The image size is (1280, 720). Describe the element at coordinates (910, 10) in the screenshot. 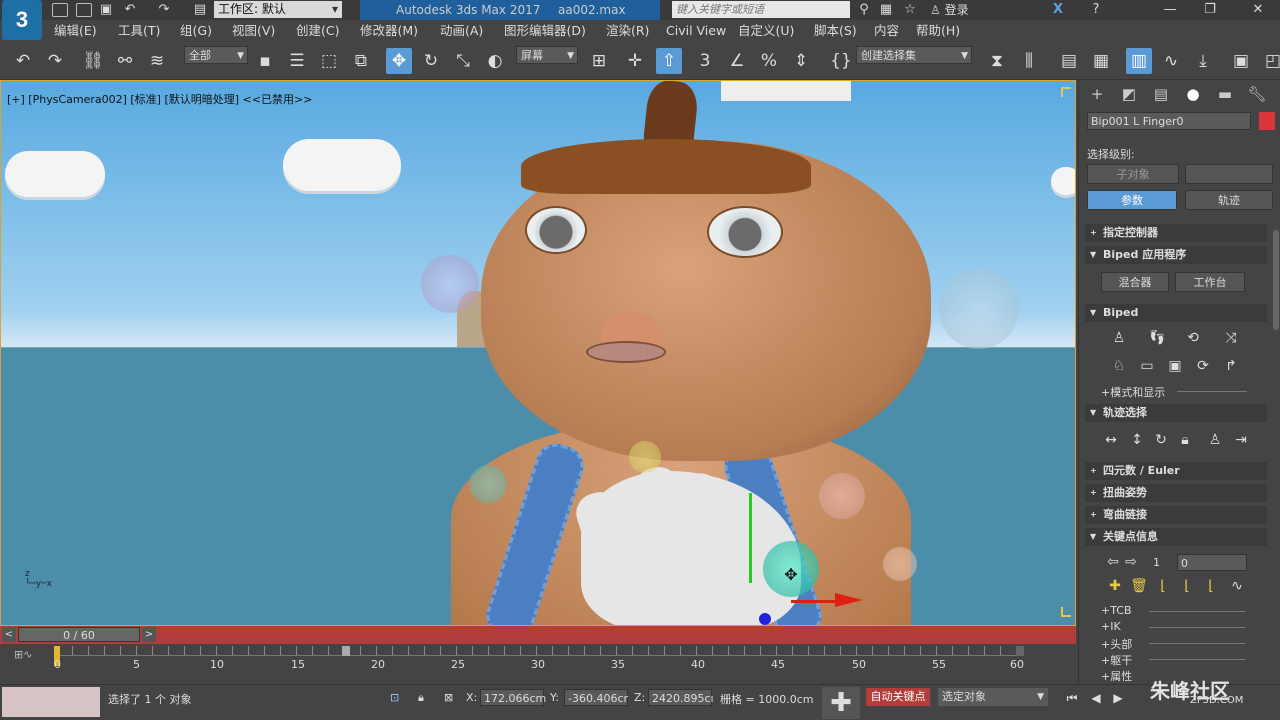

I see `favorites-star-icon: ☆` at that location.